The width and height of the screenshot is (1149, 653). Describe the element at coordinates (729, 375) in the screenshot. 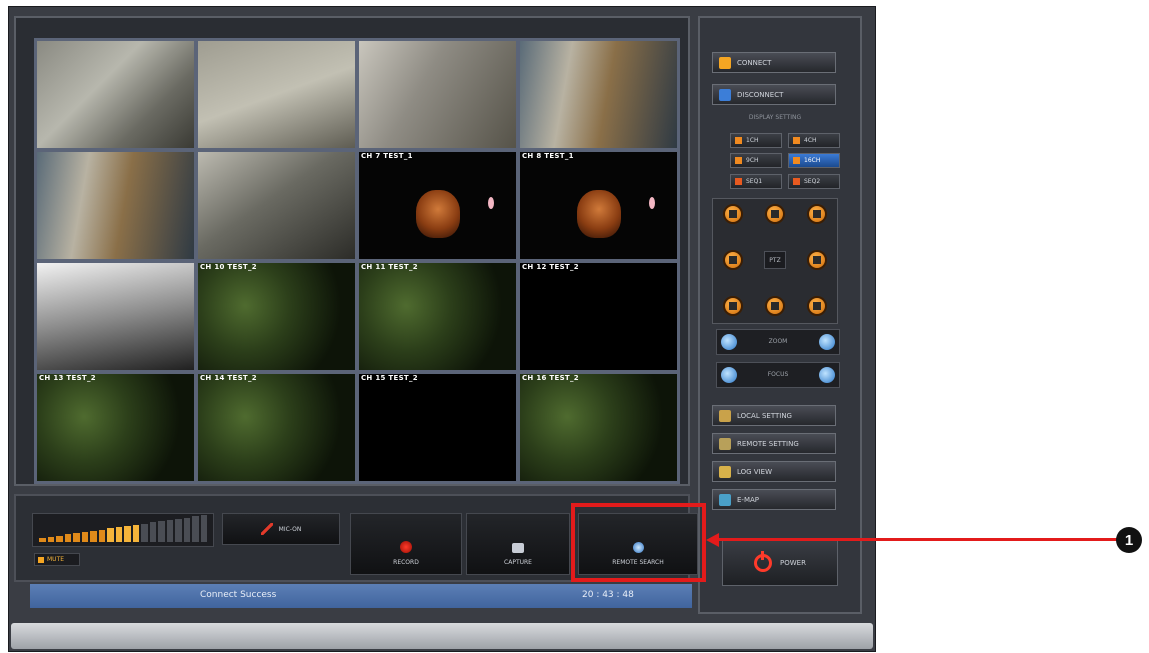

I see `focus-near-button` at that location.